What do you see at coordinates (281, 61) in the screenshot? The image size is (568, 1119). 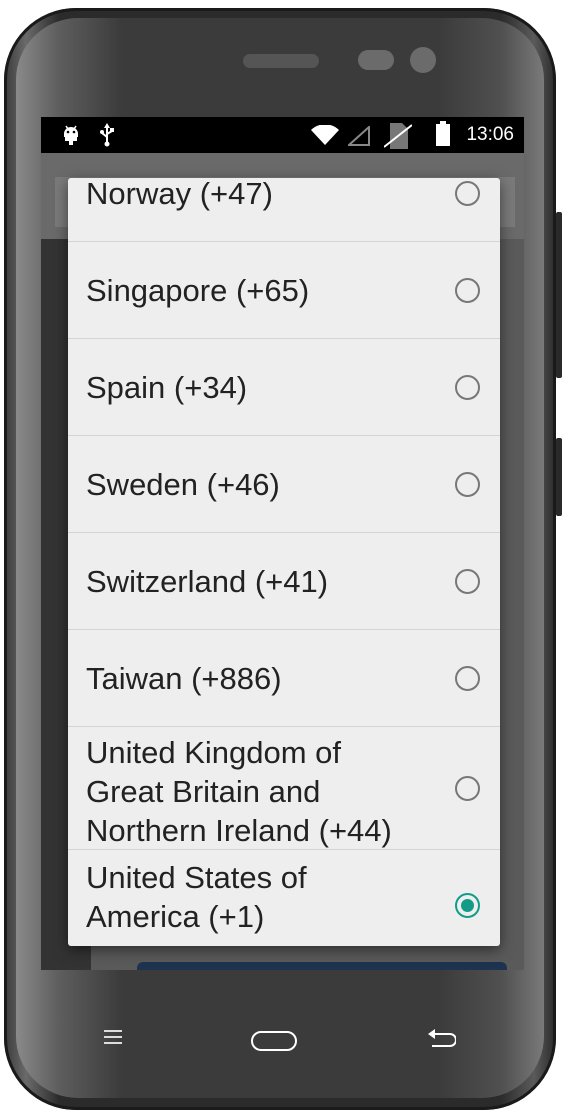 I see `earpiece-speaker` at bounding box center [281, 61].